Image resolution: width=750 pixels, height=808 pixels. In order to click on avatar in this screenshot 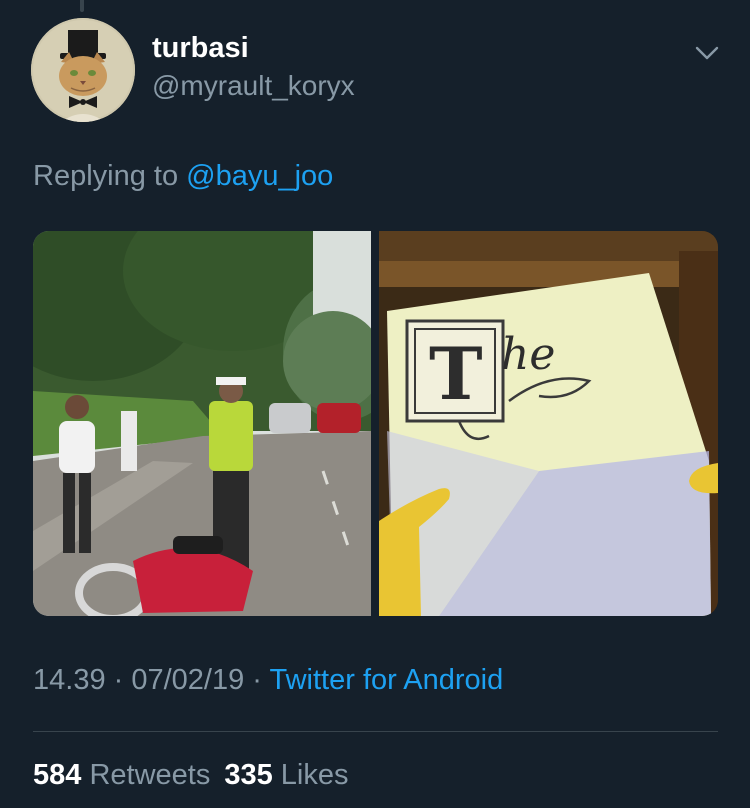, I will do `click(83, 70)`.